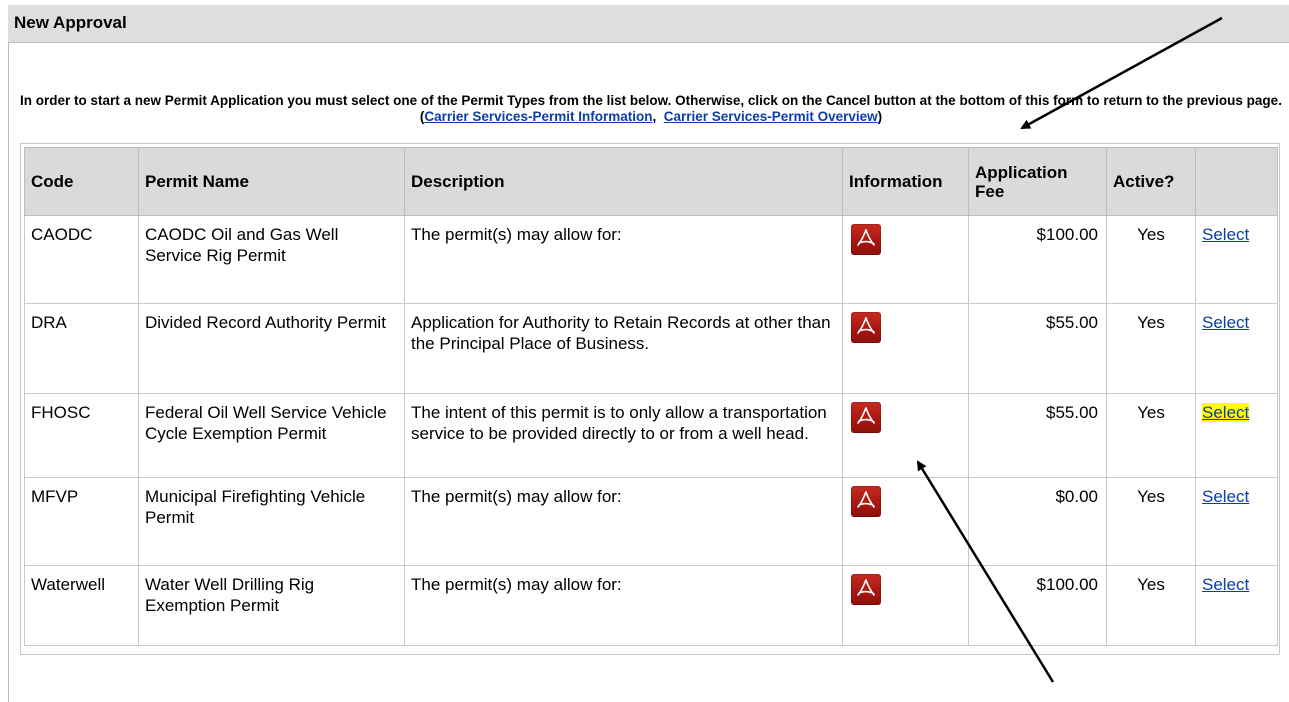 Image resolution: width=1289 pixels, height=702 pixels. I want to click on cell-code: MFVP, so click(81, 521).